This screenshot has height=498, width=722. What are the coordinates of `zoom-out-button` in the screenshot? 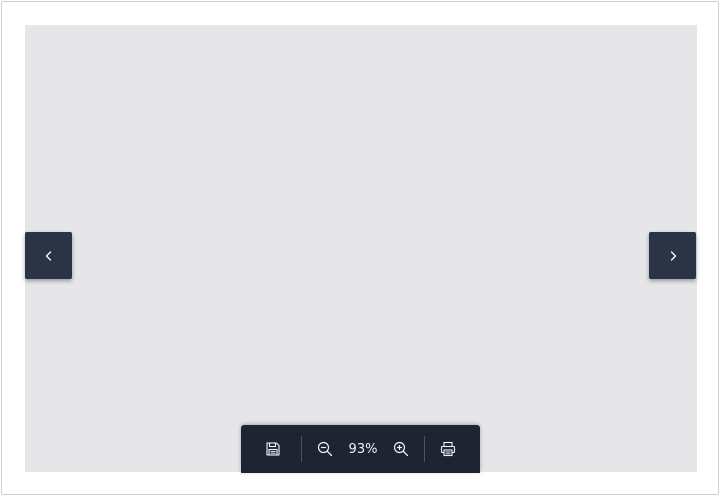 It's located at (325, 449).